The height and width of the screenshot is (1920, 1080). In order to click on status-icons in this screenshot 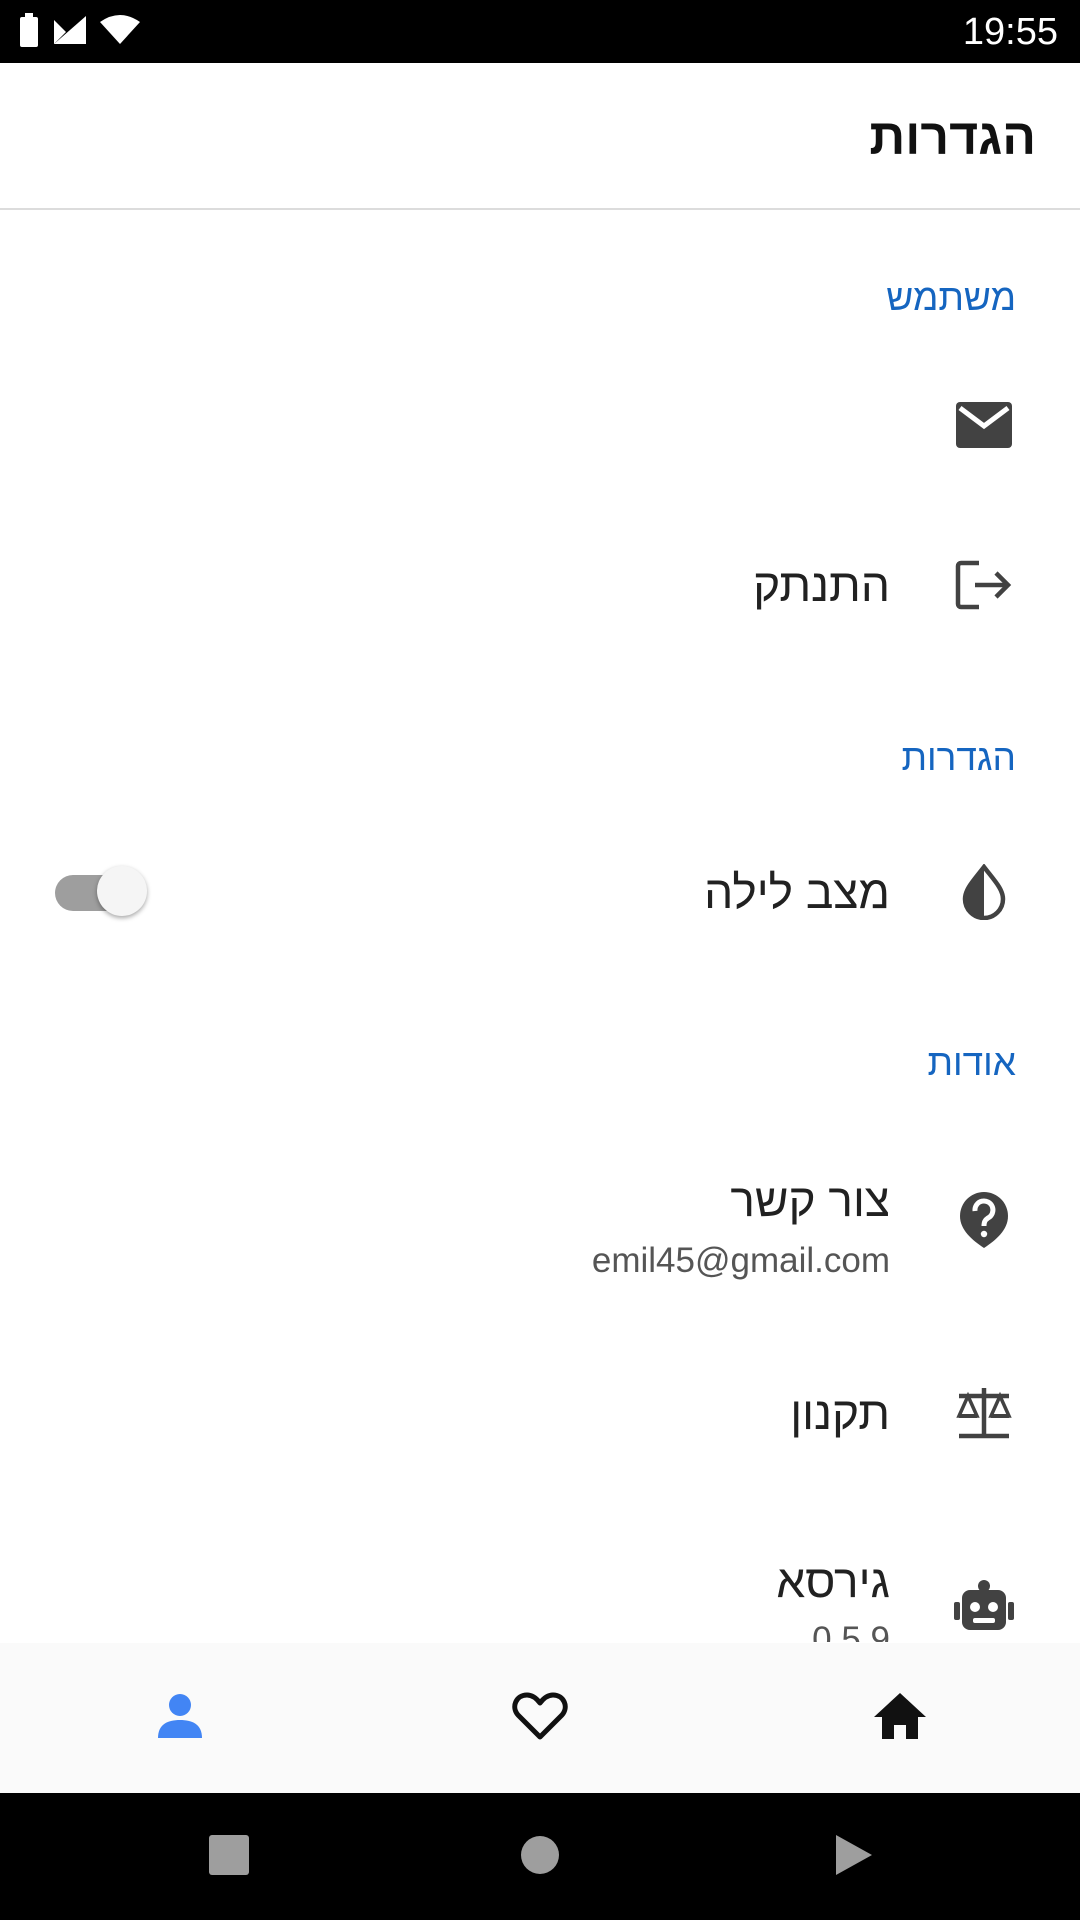, I will do `click(79, 32)`.